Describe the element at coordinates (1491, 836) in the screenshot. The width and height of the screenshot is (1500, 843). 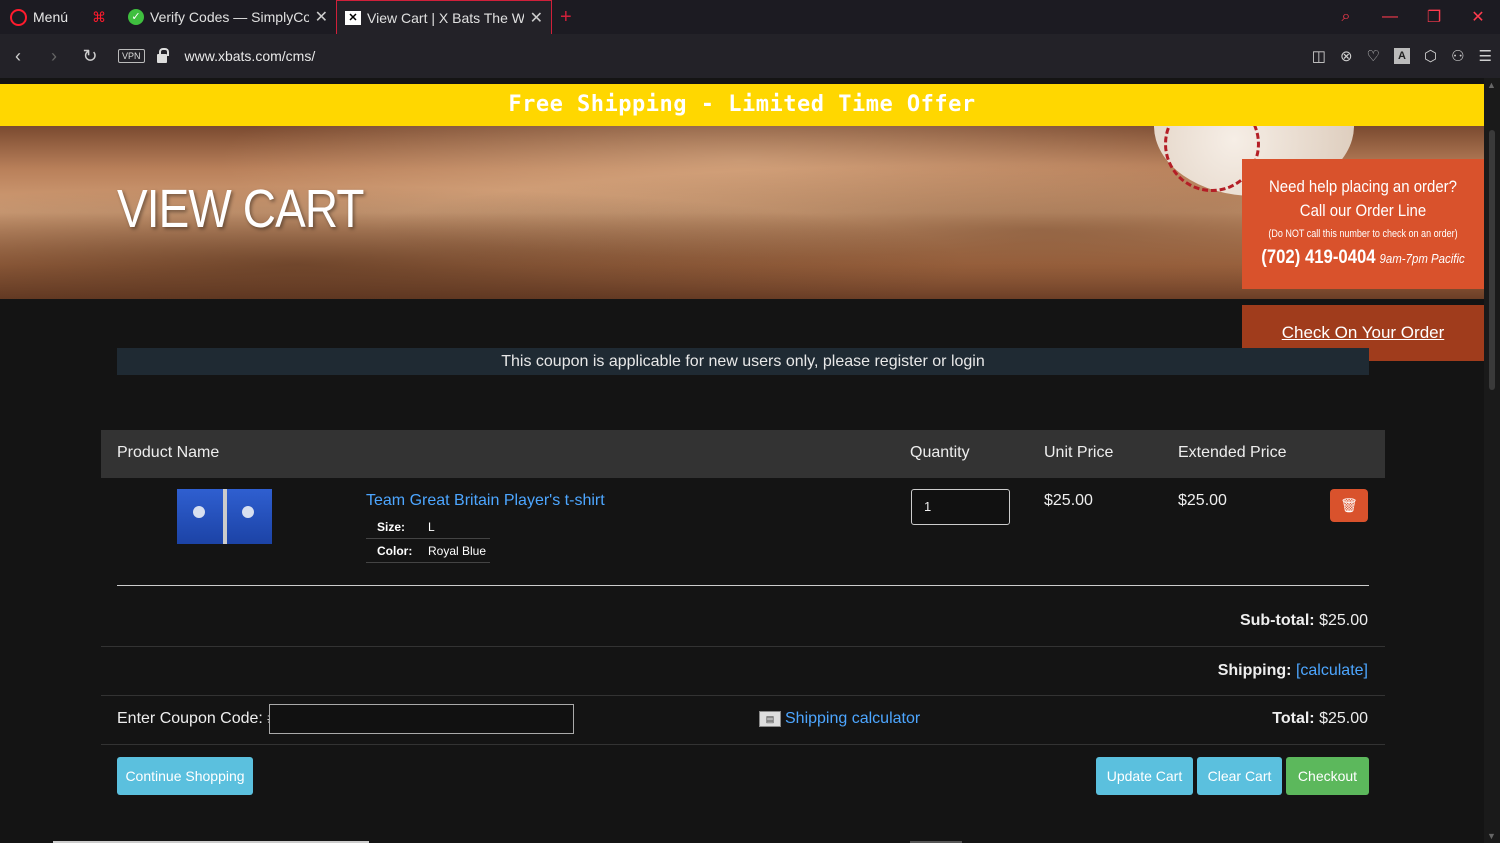
I see `scroll-down-icon: ▼` at that location.